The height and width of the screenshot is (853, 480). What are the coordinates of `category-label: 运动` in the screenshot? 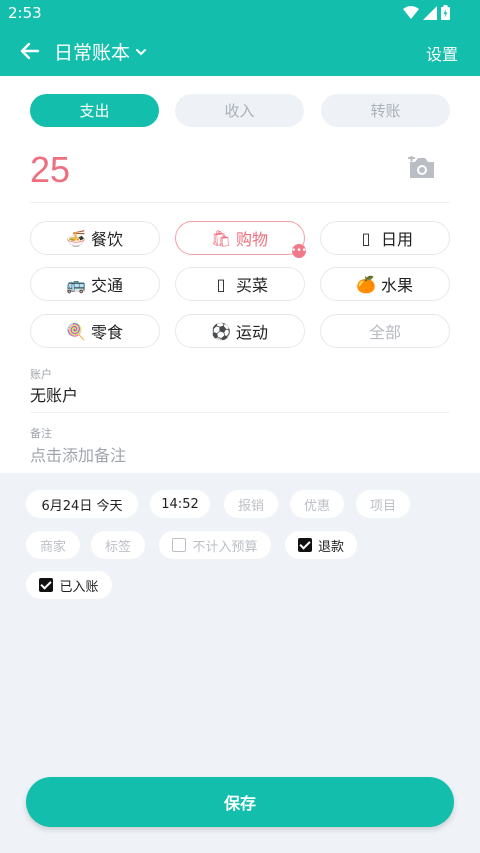 It's located at (251, 332).